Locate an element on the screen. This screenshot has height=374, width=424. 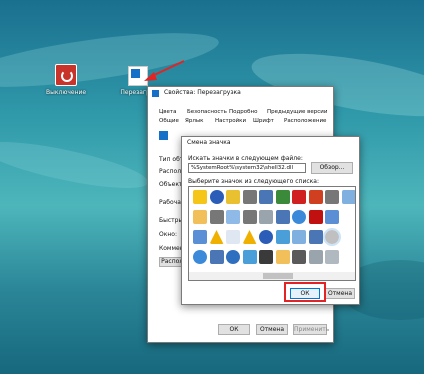
list-label: Выберите значок из следующего списка: is located at coordinates (253, 181).